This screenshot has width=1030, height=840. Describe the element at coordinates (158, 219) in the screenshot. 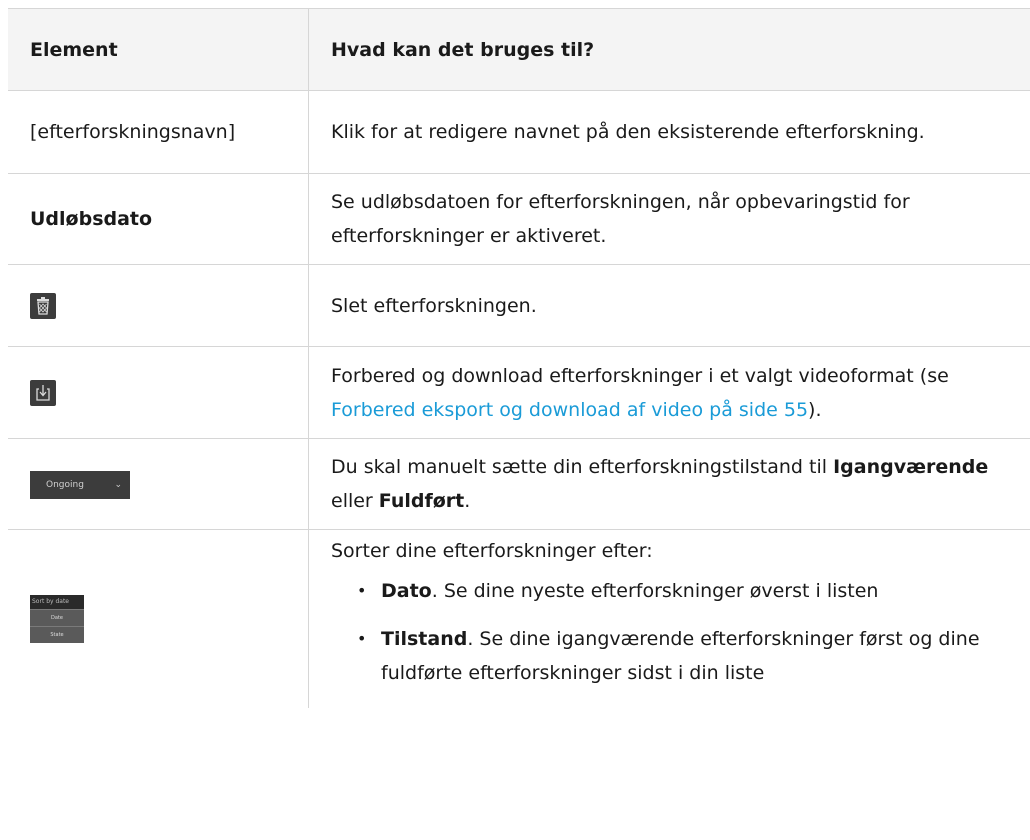

I see `element-cell: Udløbsdato` at that location.